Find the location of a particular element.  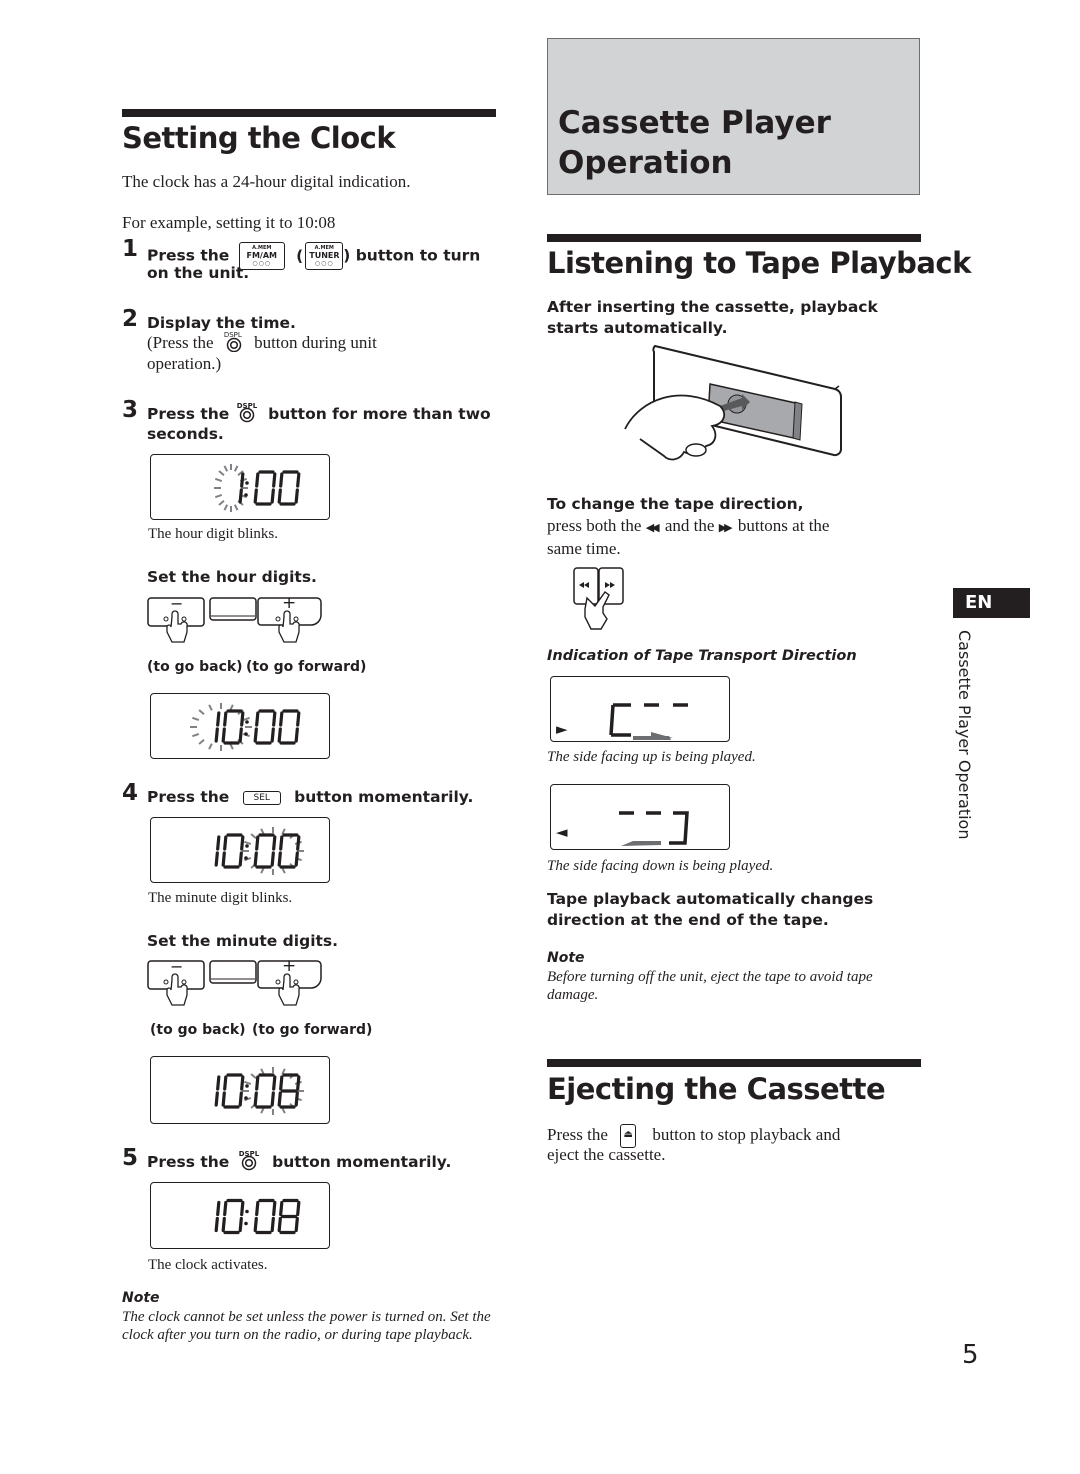

cassette-insert-illustration is located at coordinates (732, 409).